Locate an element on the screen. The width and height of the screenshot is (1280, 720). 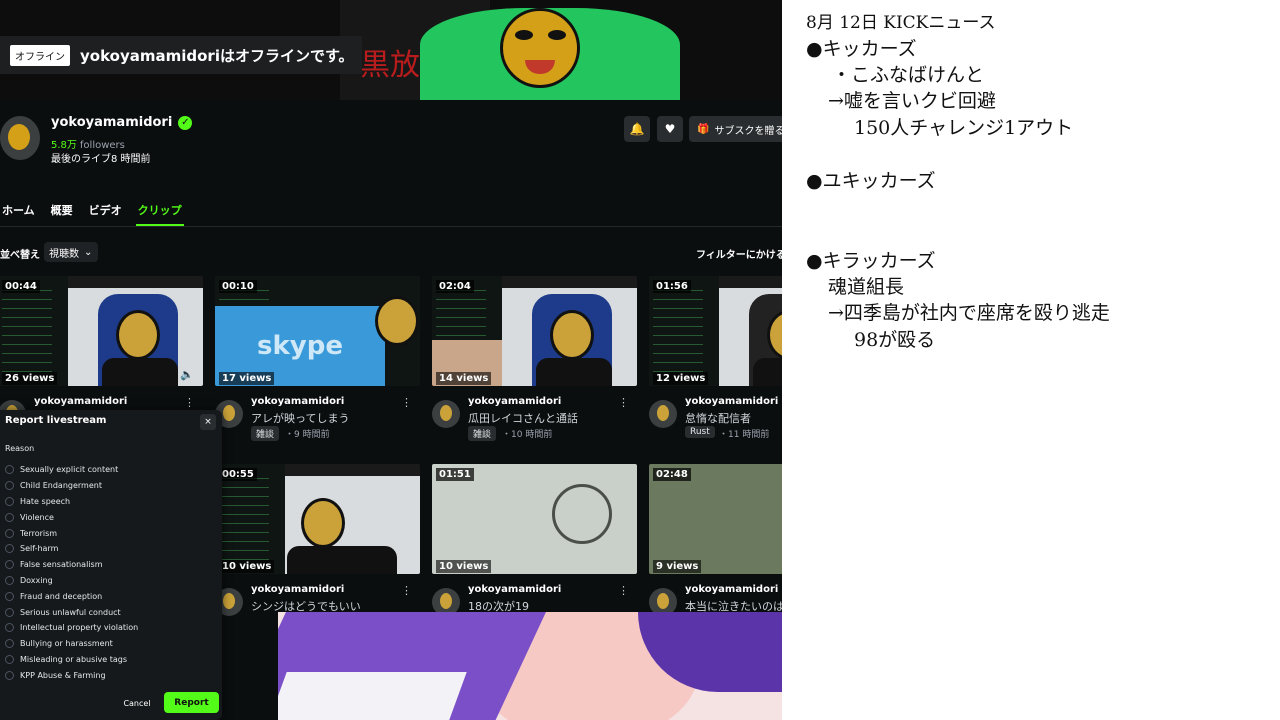
reason-label-text: Serious unlawful conduct is located at coordinates (70, 612).